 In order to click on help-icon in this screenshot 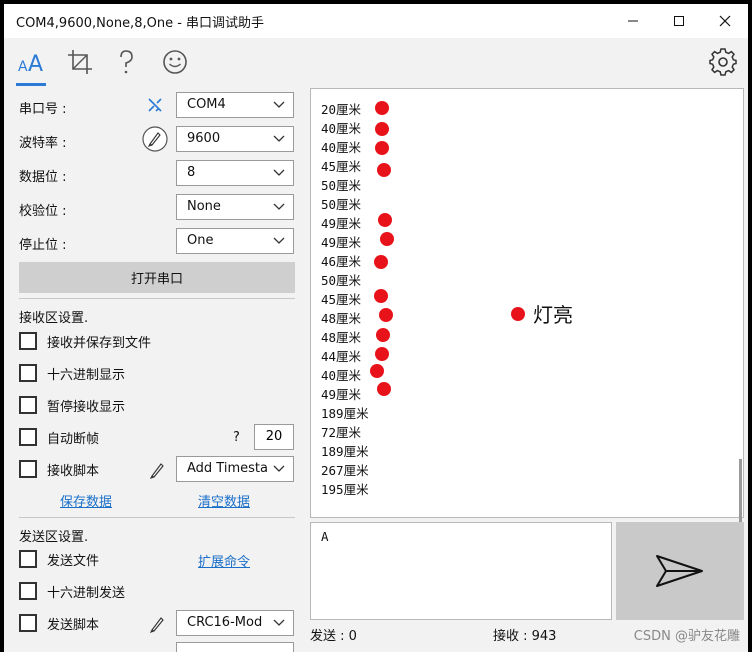, I will do `click(126, 62)`.